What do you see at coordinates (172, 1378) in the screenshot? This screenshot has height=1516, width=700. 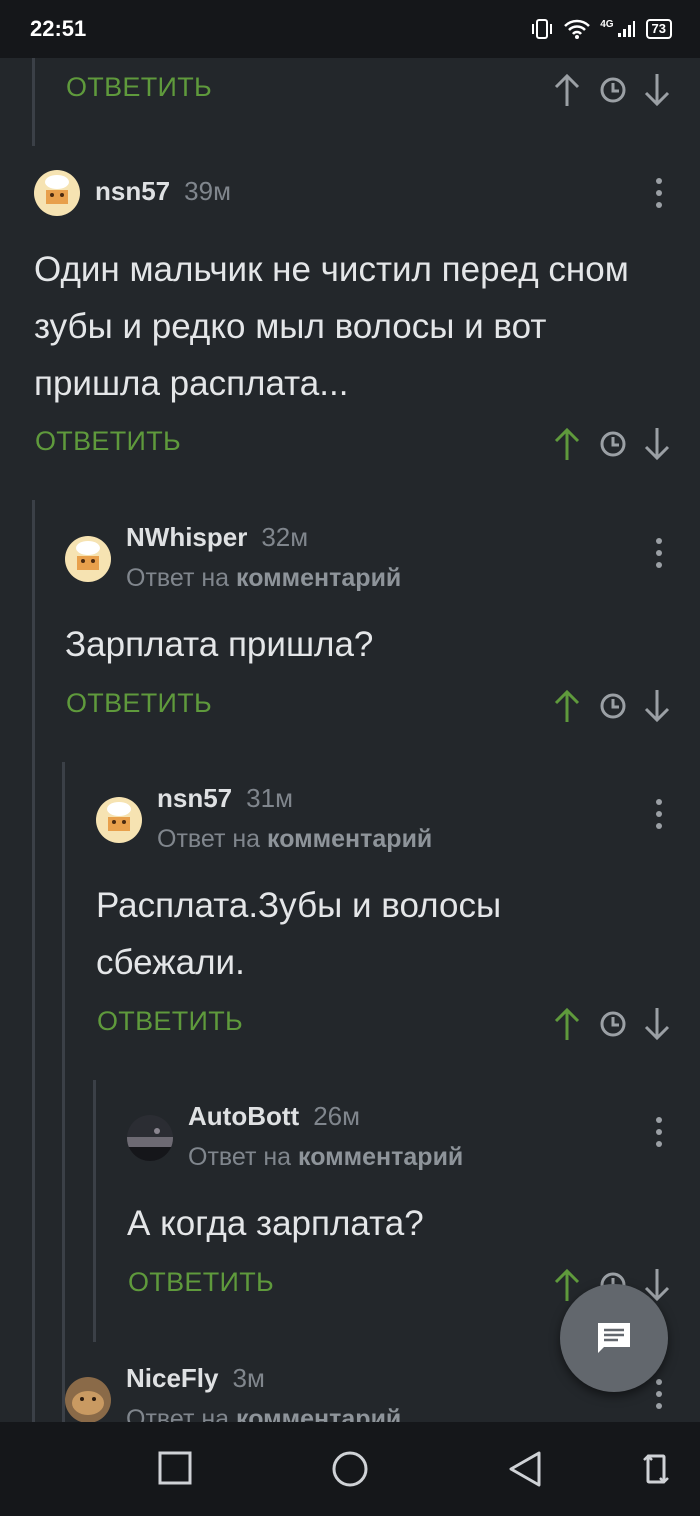 I see `author-name: NiceFly` at bounding box center [172, 1378].